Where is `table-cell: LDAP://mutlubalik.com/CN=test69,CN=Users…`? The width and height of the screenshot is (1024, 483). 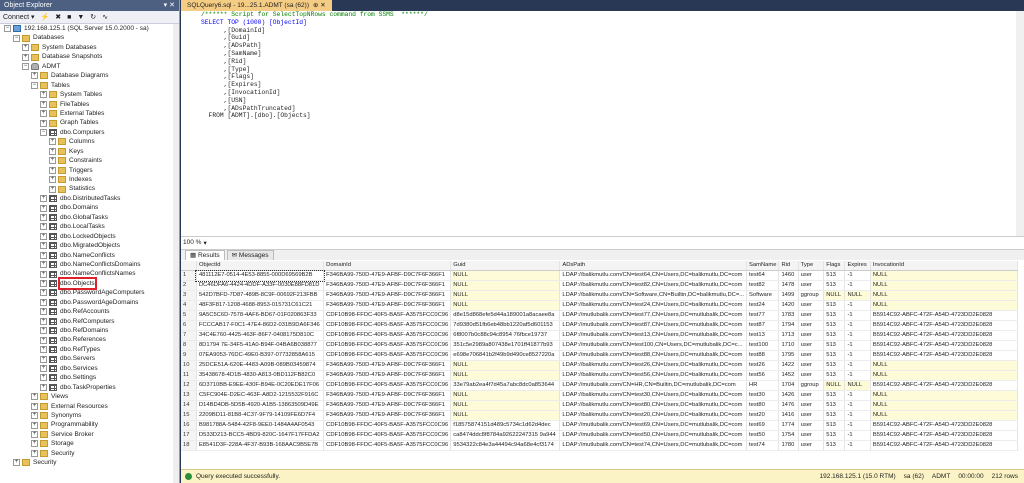 table-cell: LDAP://mutlubalik.com/CN=test69,CN=Users… is located at coordinates (653, 425).